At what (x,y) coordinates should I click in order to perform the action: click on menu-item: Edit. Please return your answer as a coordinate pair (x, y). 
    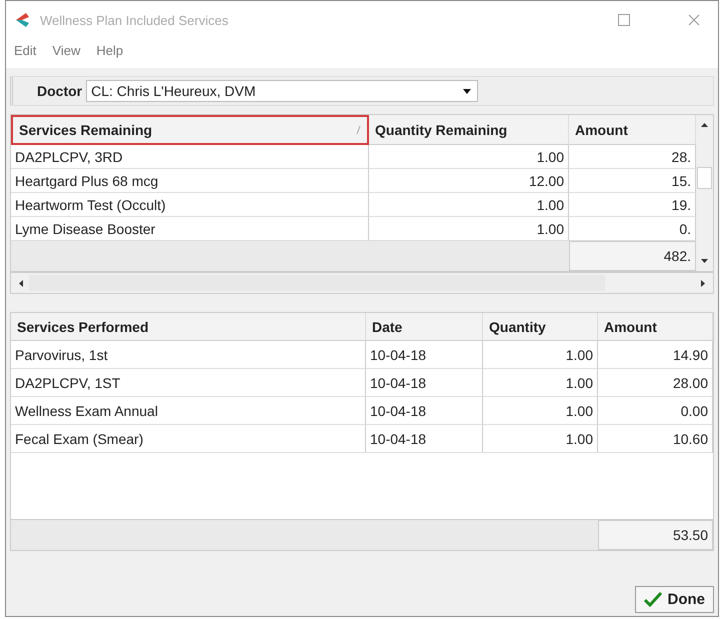
    Looking at the image, I should click on (25, 50).